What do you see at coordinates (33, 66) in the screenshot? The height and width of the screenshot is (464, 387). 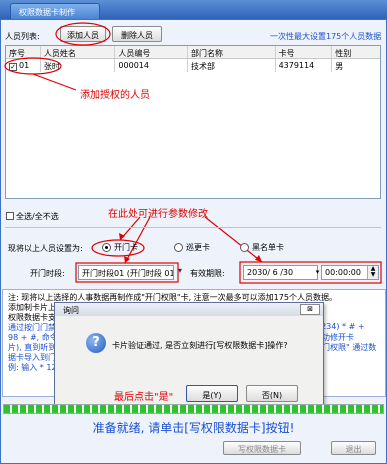 I see `row-highlight` at bounding box center [33, 66].